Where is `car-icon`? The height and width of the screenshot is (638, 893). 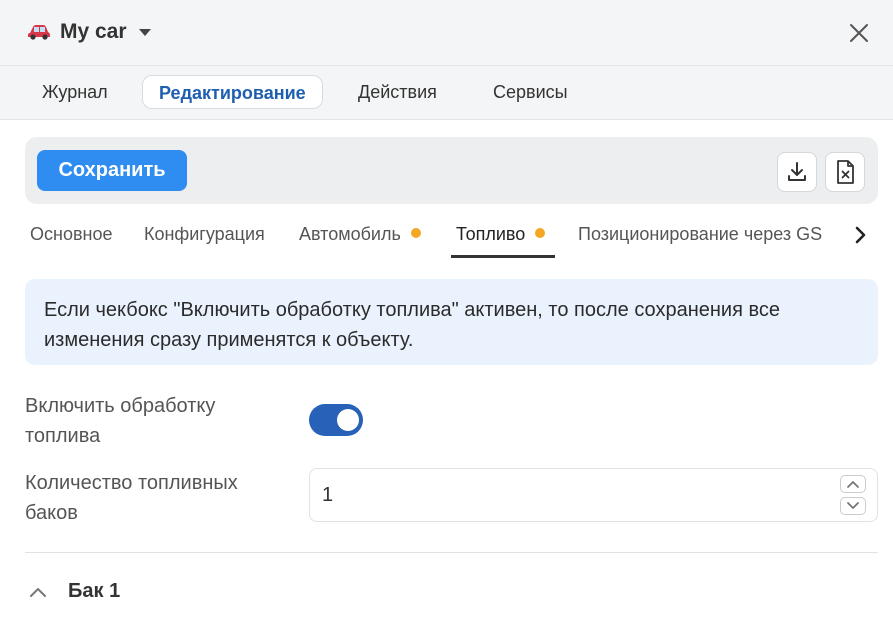
car-icon is located at coordinates (39, 32).